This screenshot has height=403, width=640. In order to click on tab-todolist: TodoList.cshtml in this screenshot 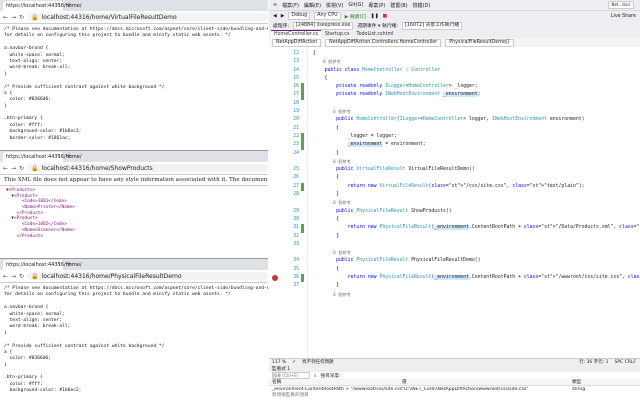, I will do `click(374, 34)`.